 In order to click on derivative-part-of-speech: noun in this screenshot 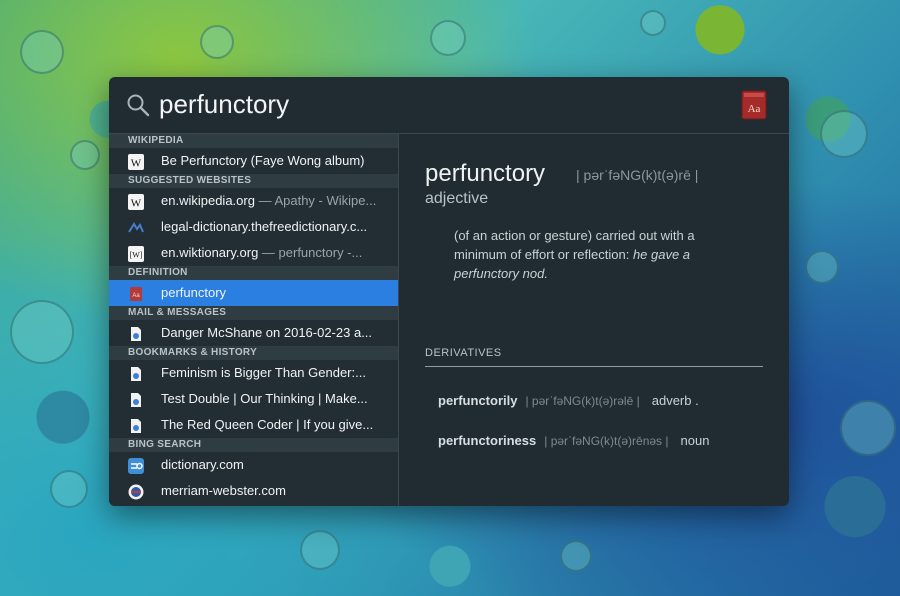, I will do `click(695, 440)`.